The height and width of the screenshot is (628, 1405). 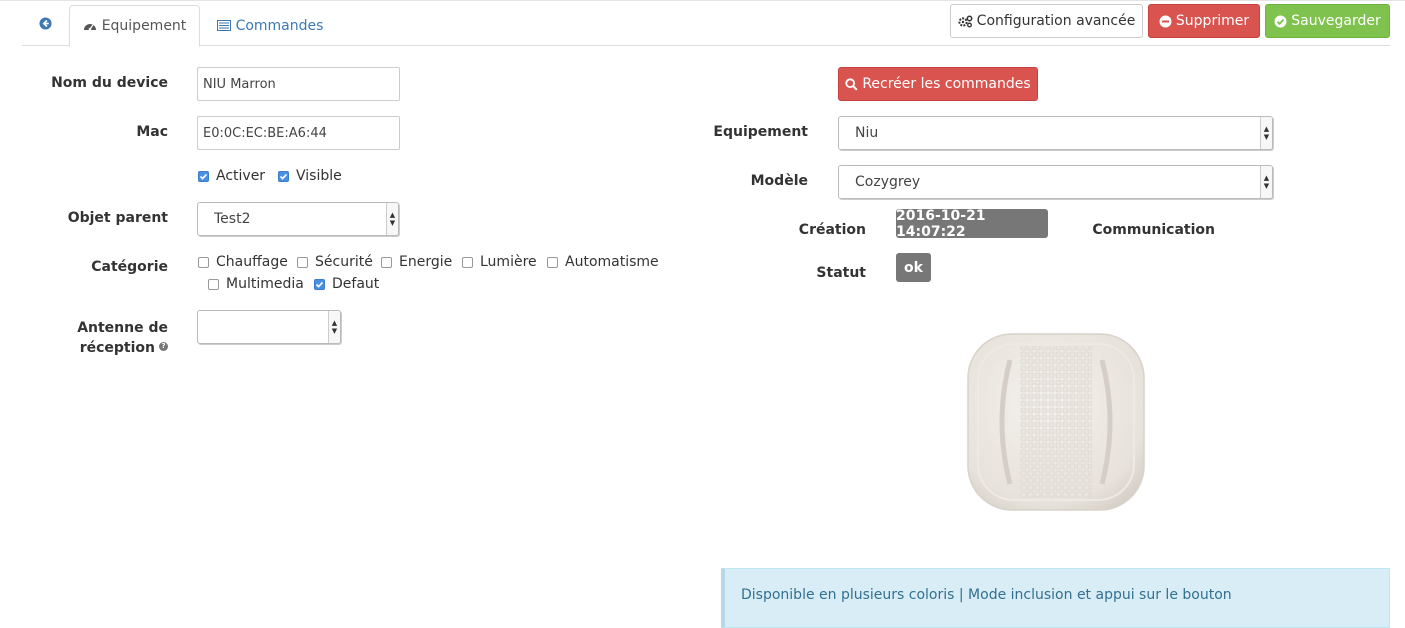 I want to click on antenne-label-line1: Antenne de, so click(x=122, y=328).